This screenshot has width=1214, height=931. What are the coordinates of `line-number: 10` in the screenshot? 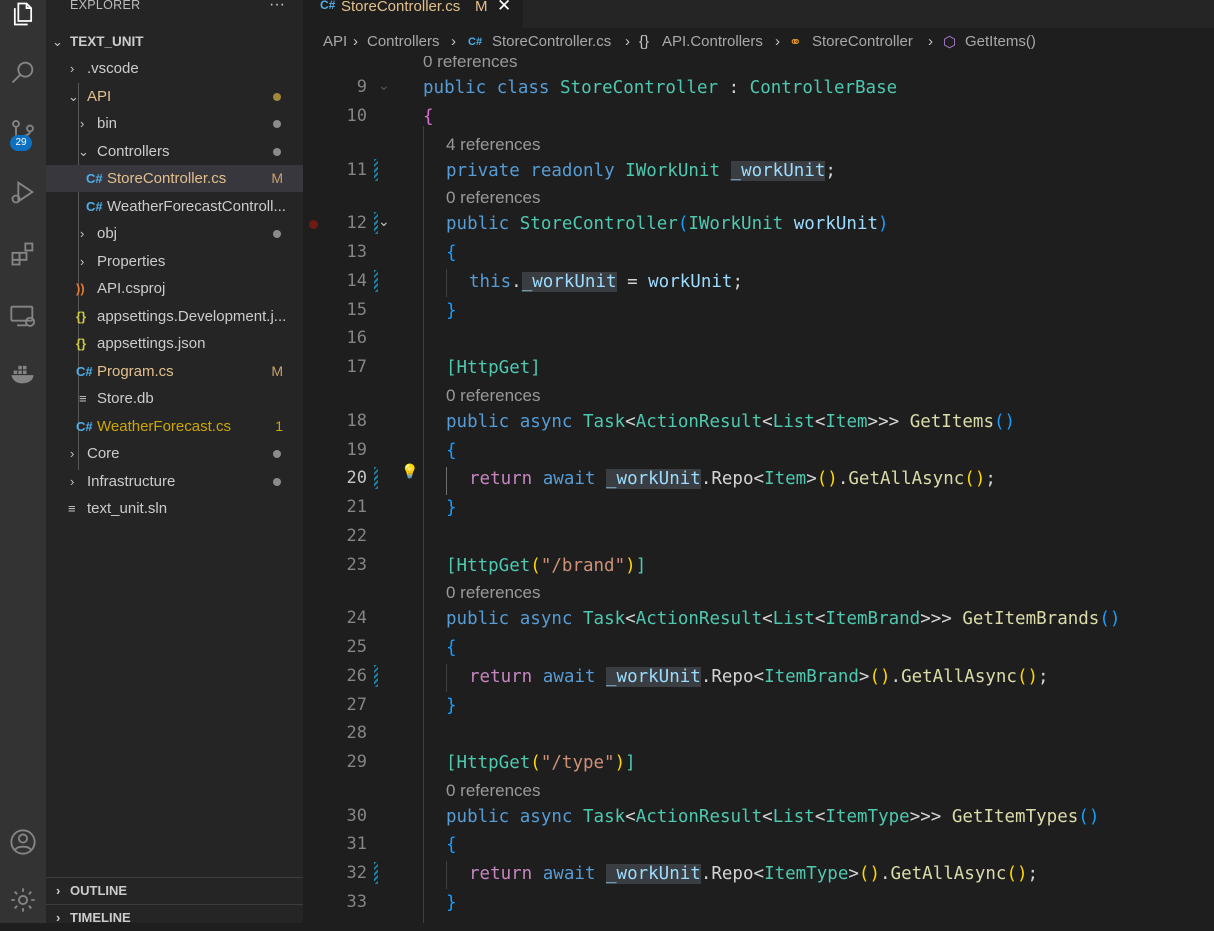 It's located at (356, 116).